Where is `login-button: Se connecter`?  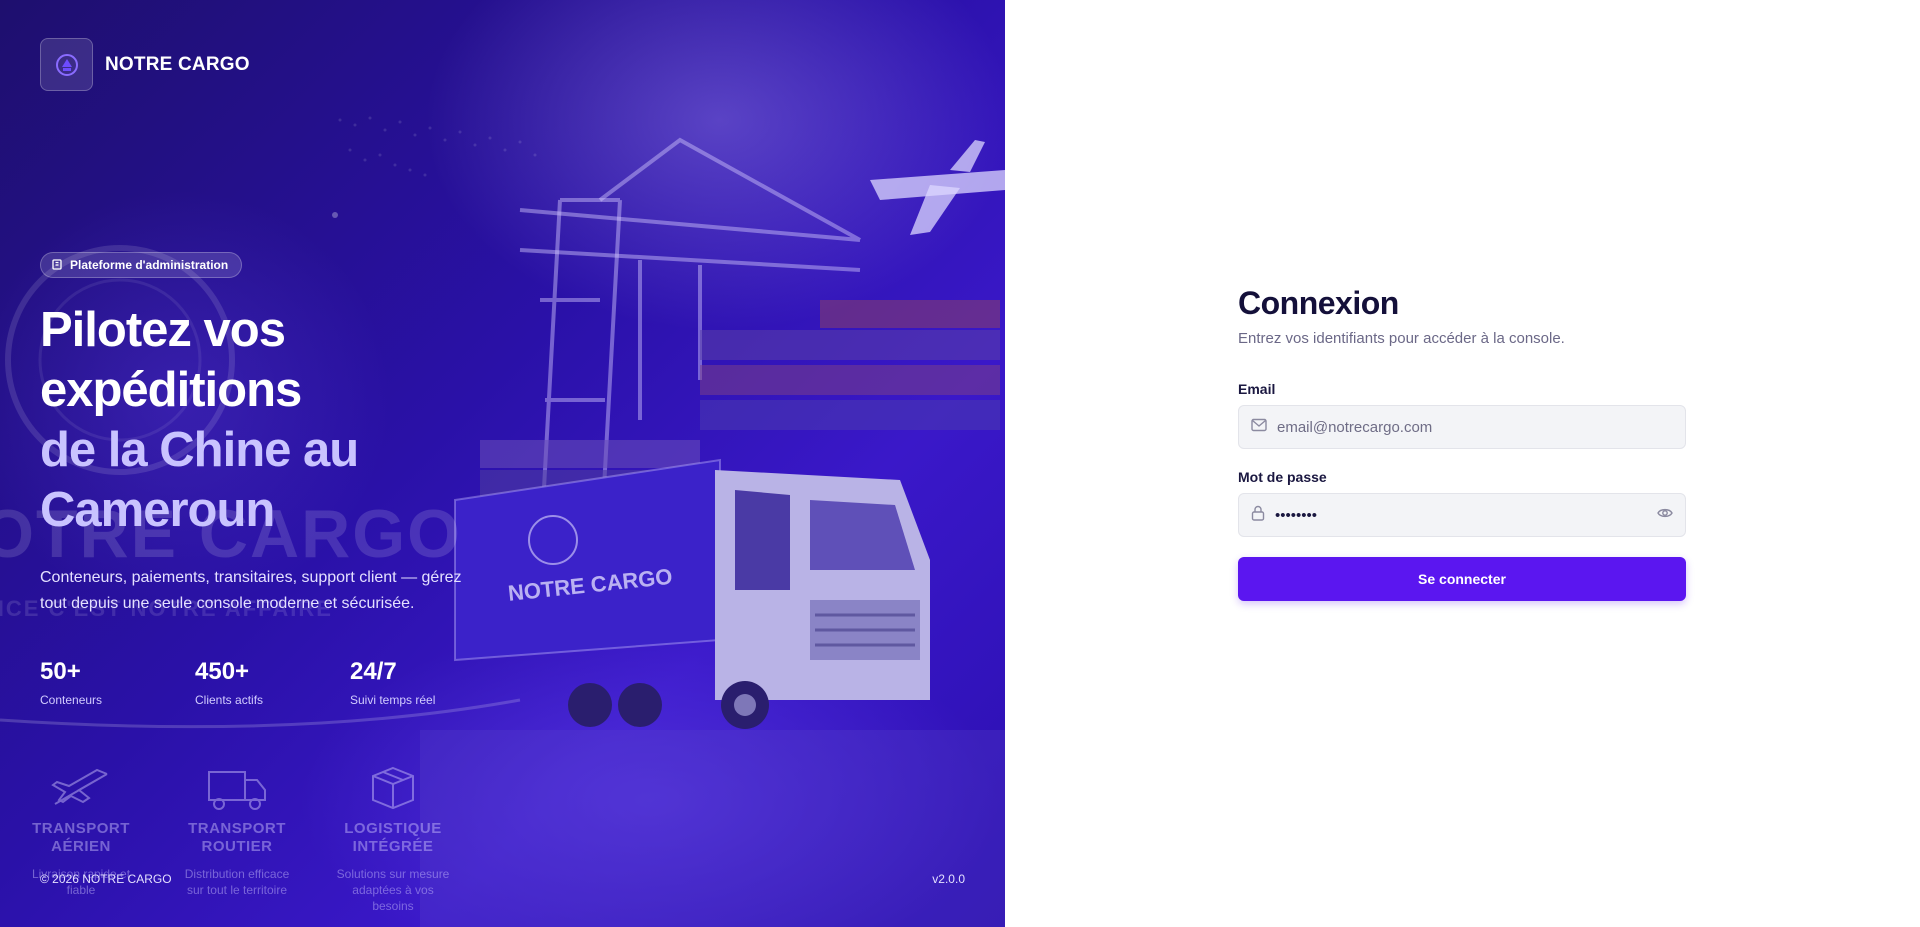 login-button: Se connecter is located at coordinates (1462, 579).